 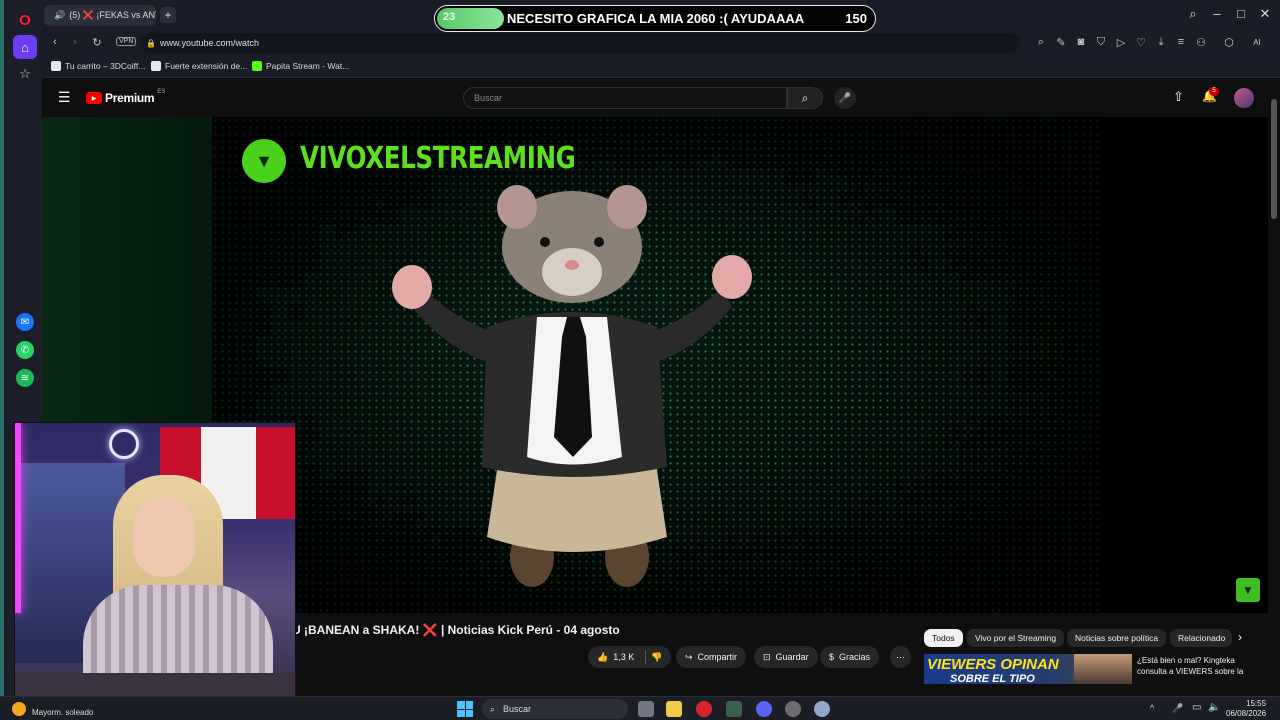 I want to click on nose, so click(x=572, y=265).